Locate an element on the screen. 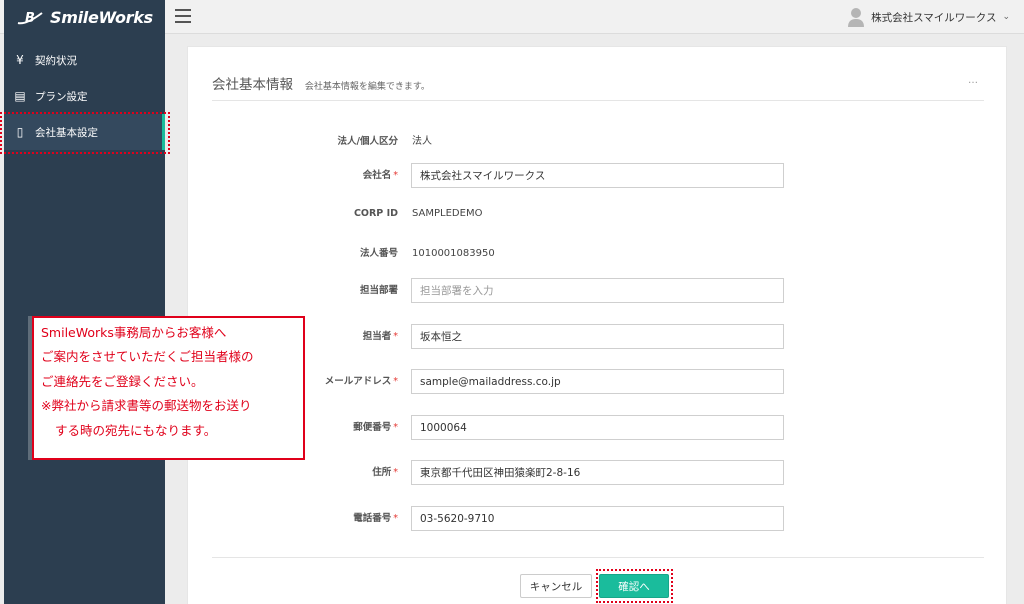 Image resolution: width=1024 pixels, height=604 pixels. row-department: 担当部署 is located at coordinates (598, 291).